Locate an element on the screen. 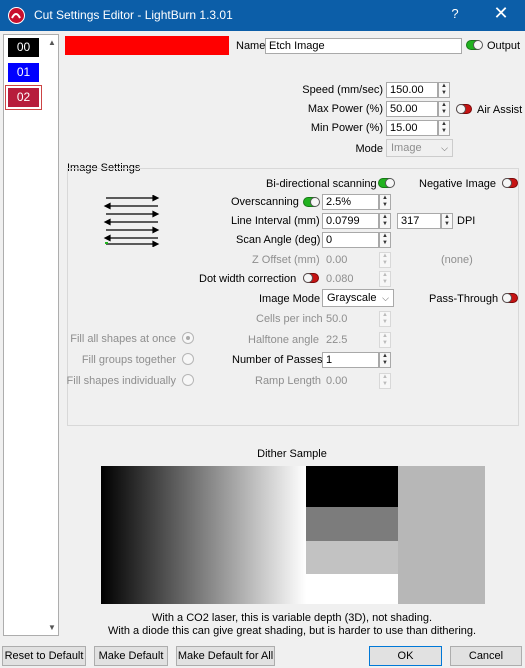 The height and width of the screenshot is (668, 525). cancel-button: Cancel is located at coordinates (486, 656).